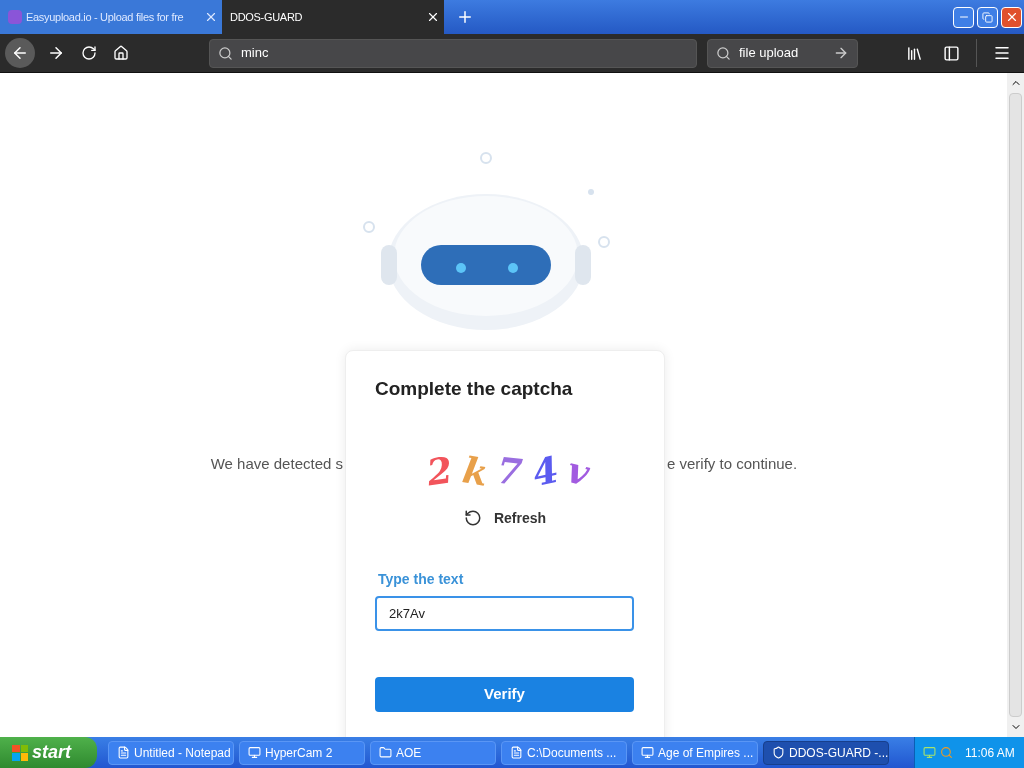  What do you see at coordinates (89, 53) in the screenshot?
I see `reload-icon` at bounding box center [89, 53].